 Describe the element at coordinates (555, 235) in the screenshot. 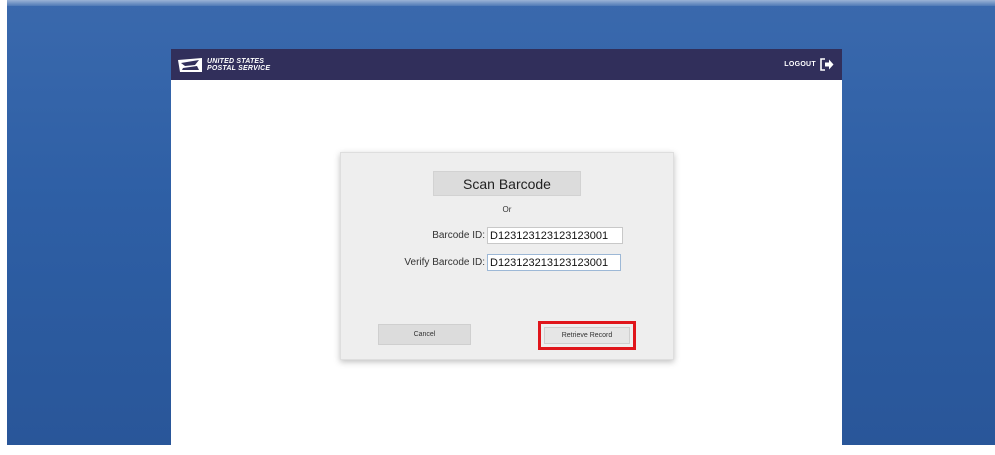

I see `barcode-id-input: D123123123123123001` at that location.